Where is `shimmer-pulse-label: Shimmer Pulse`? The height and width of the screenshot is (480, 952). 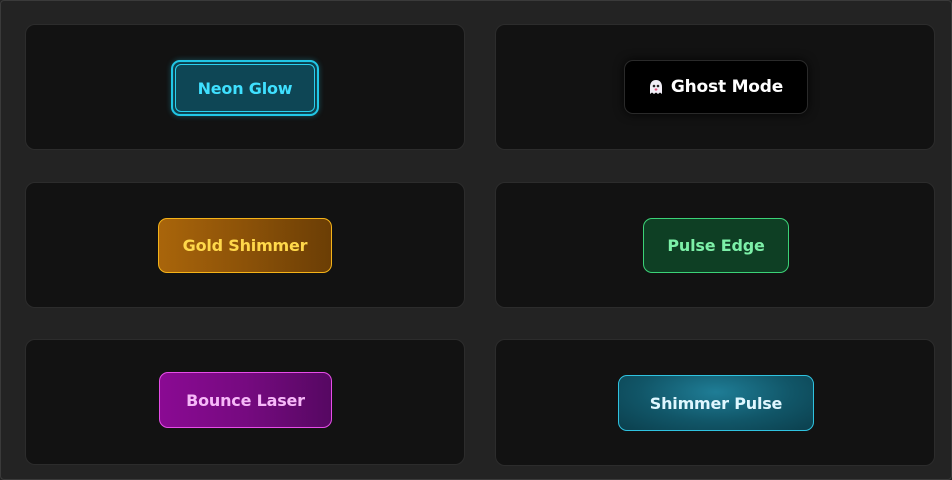 shimmer-pulse-label: Shimmer Pulse is located at coordinates (716, 403).